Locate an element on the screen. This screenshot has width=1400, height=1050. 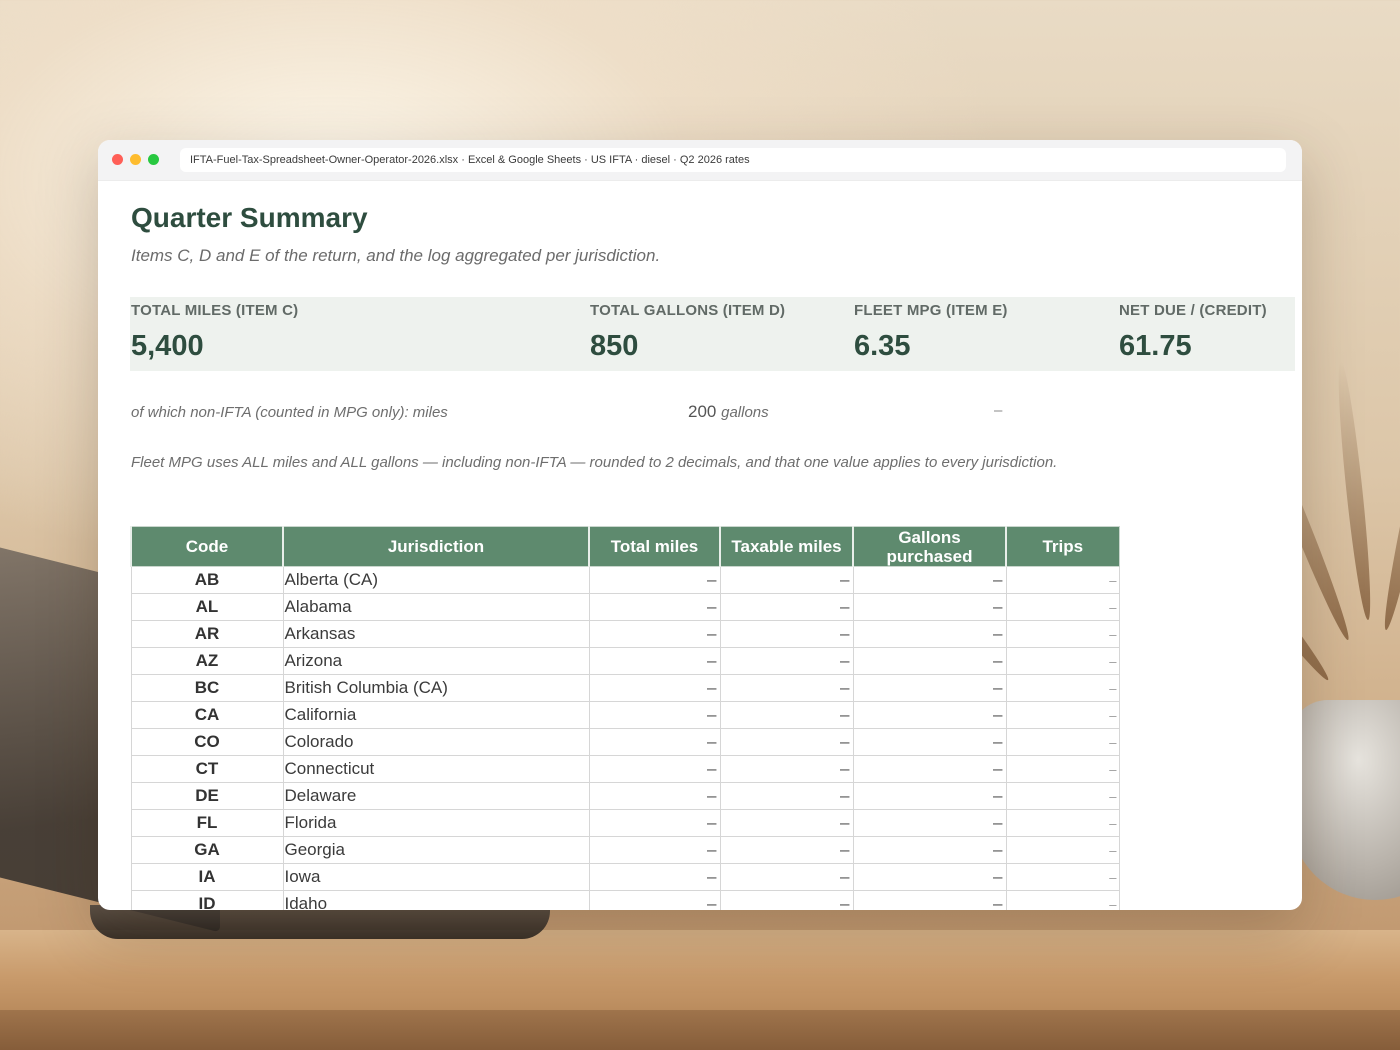
col-header-total-miles: Total miles is located at coordinates (654, 546).